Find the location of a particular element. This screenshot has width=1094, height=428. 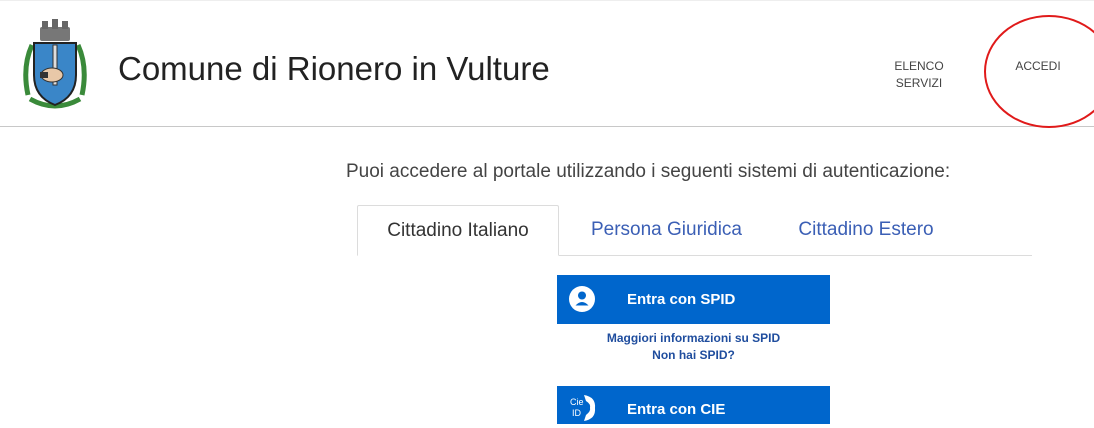

tab-cittadino-estero: Cittadino Estero is located at coordinates (866, 230).